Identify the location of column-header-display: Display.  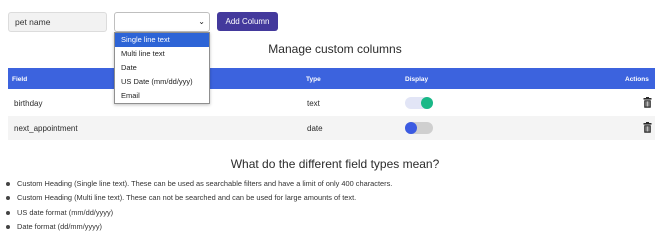
(417, 79).